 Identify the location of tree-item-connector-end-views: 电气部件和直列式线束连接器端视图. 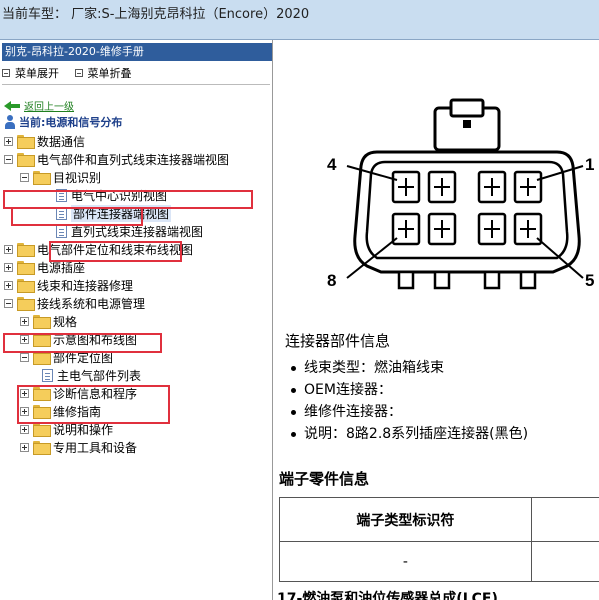
(116, 159).